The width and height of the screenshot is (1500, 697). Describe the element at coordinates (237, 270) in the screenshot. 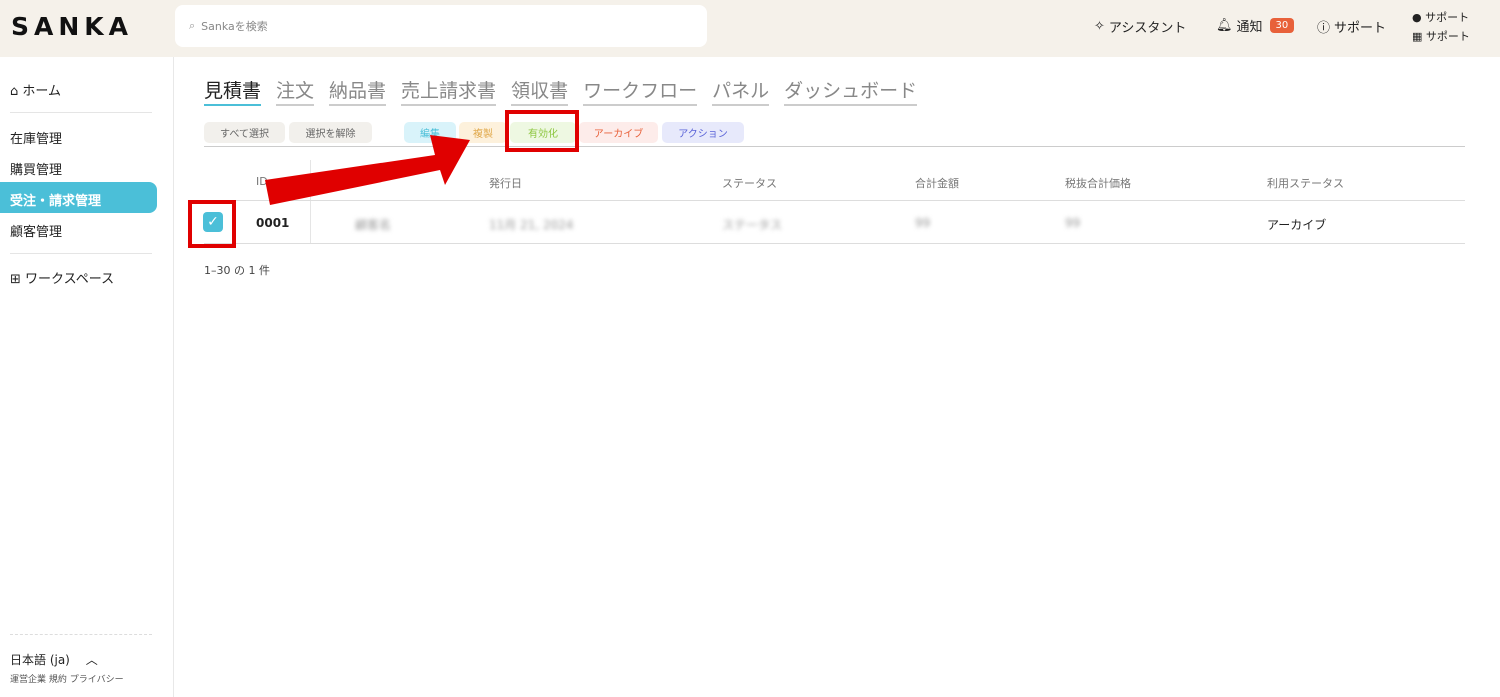

I see `pagination-info: 1–30 の 1 件` at that location.